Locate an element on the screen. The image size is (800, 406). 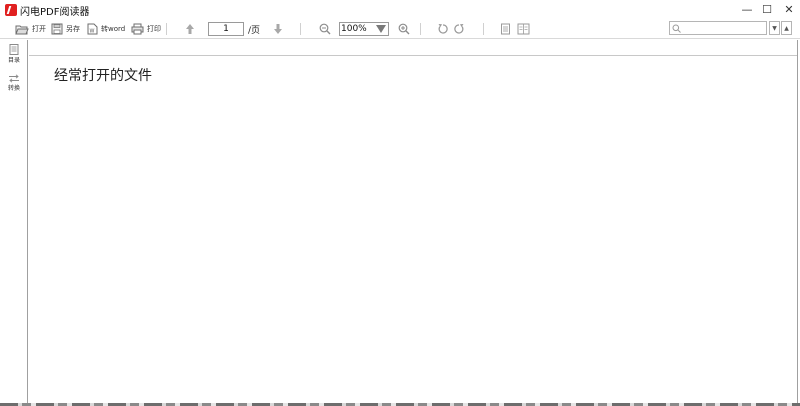
zoom-out-icon is located at coordinates (325, 29).